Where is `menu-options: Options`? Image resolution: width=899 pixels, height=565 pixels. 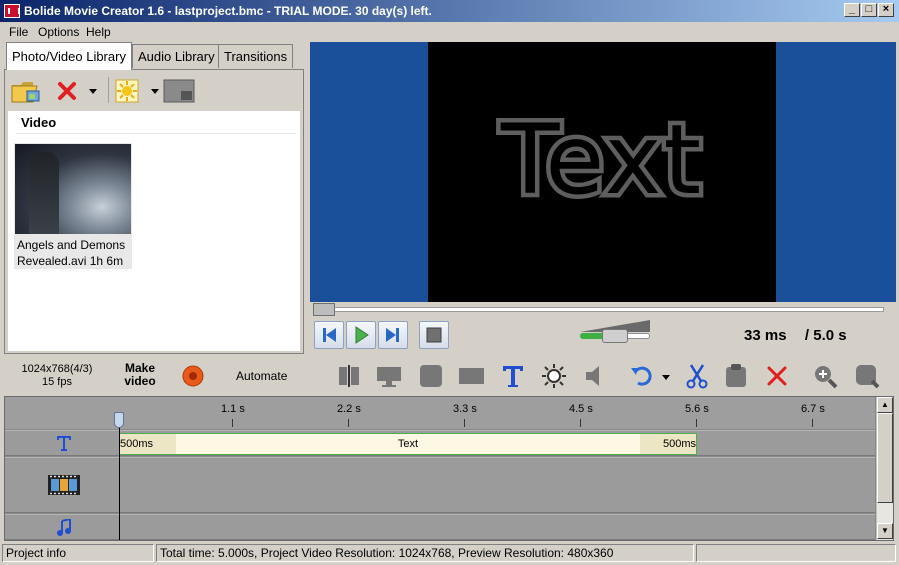
menu-options: Options is located at coordinates (58, 32).